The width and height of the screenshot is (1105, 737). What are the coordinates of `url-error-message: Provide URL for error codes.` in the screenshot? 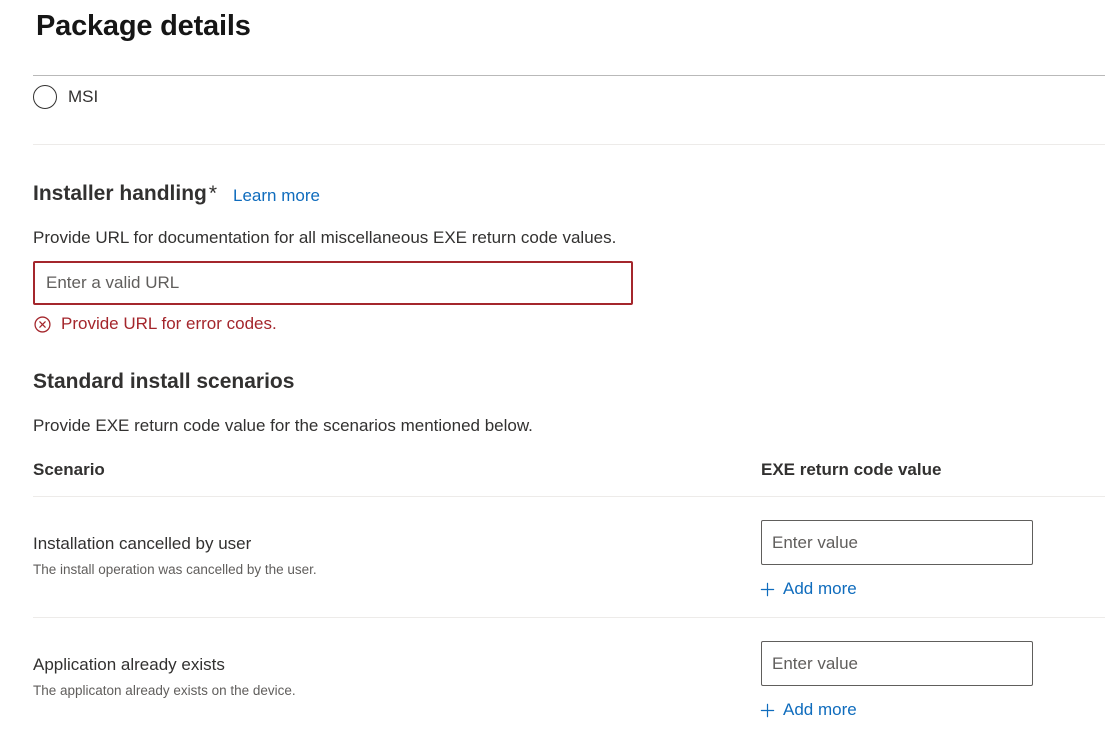 It's located at (155, 324).